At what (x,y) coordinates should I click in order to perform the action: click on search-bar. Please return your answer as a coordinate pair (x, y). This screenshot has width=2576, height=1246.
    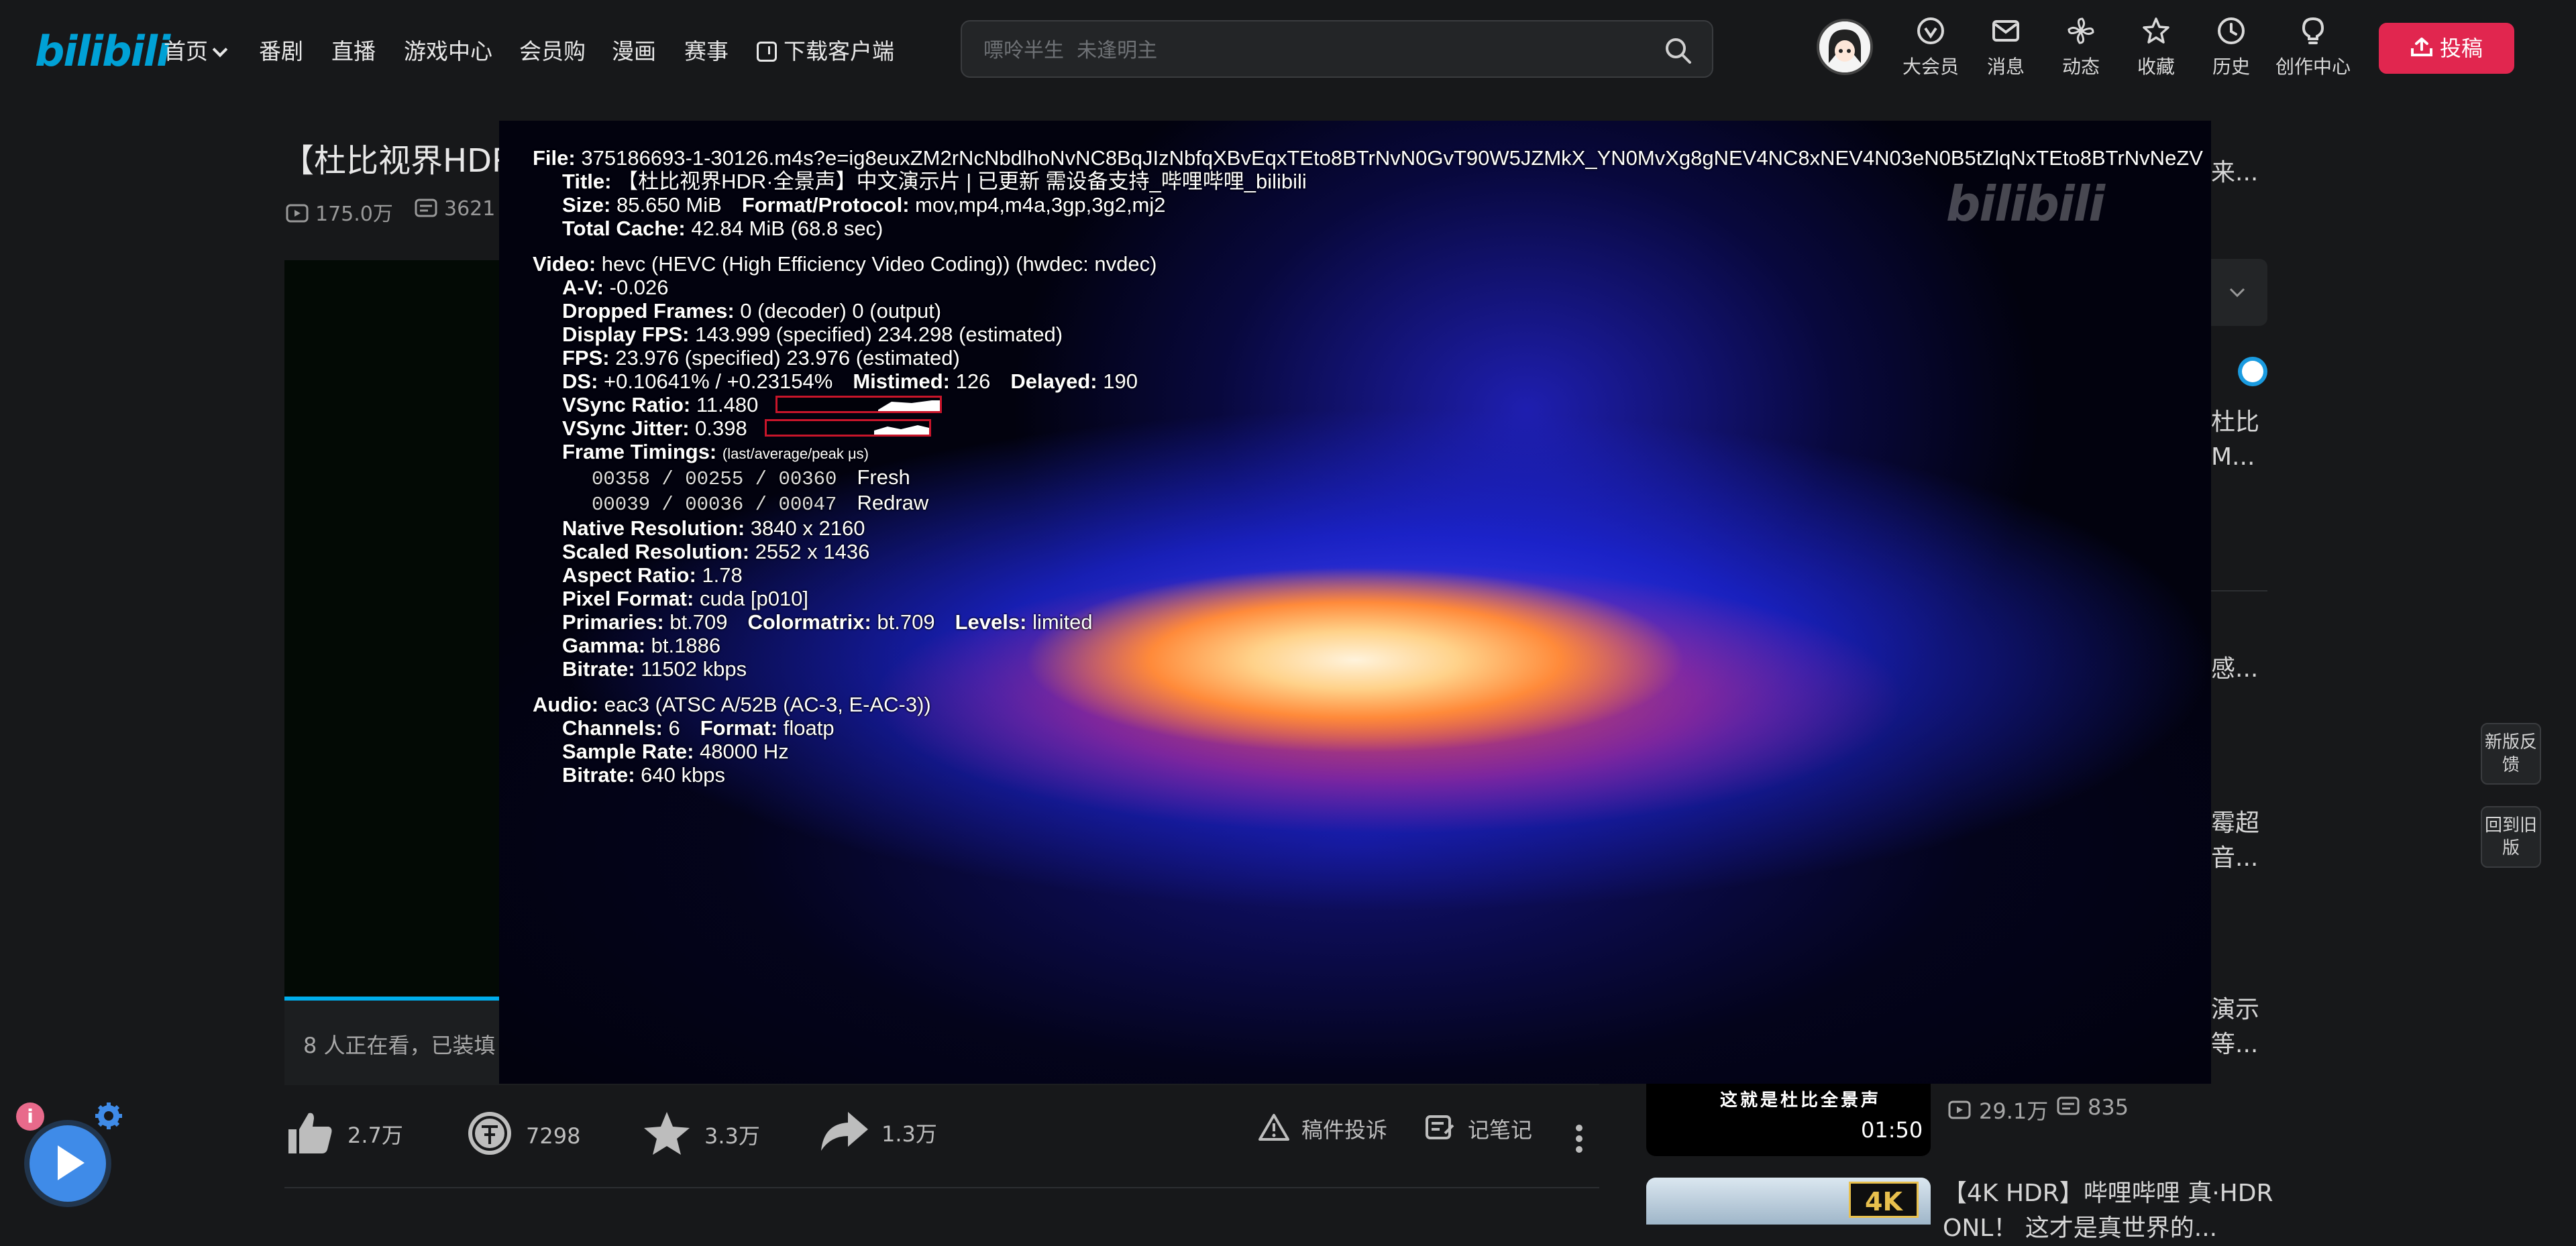
    Looking at the image, I should click on (1337, 49).